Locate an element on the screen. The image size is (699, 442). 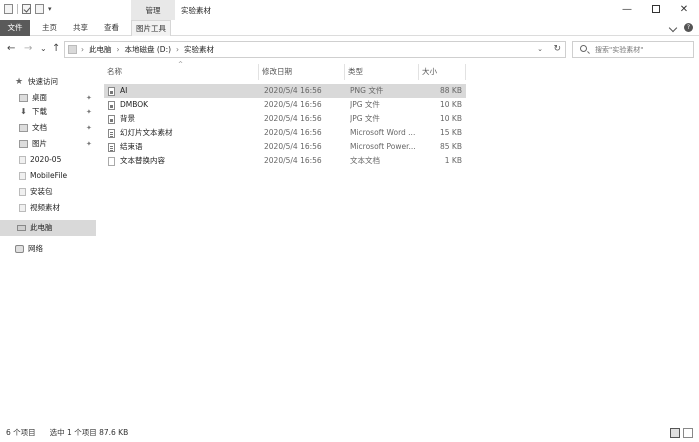
sidebar-item-this-pc: 此电脑 is located at coordinates (48, 228).